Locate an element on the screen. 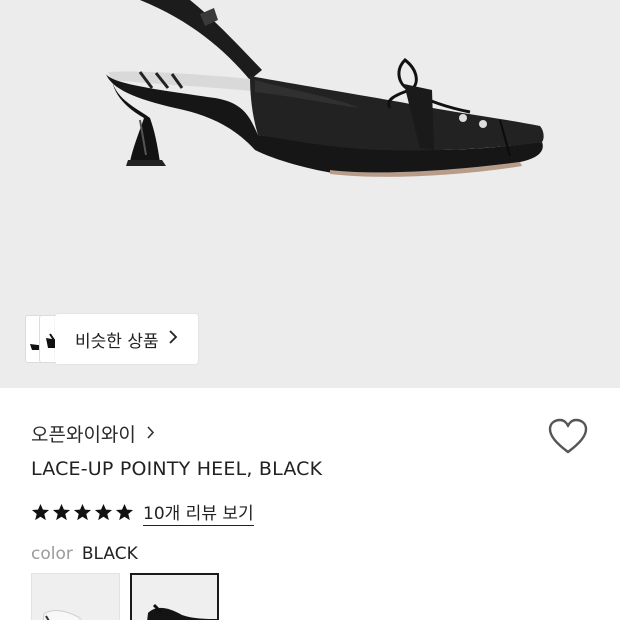  similar-products-chip: 비슷한 상품 is located at coordinates (111, 339).